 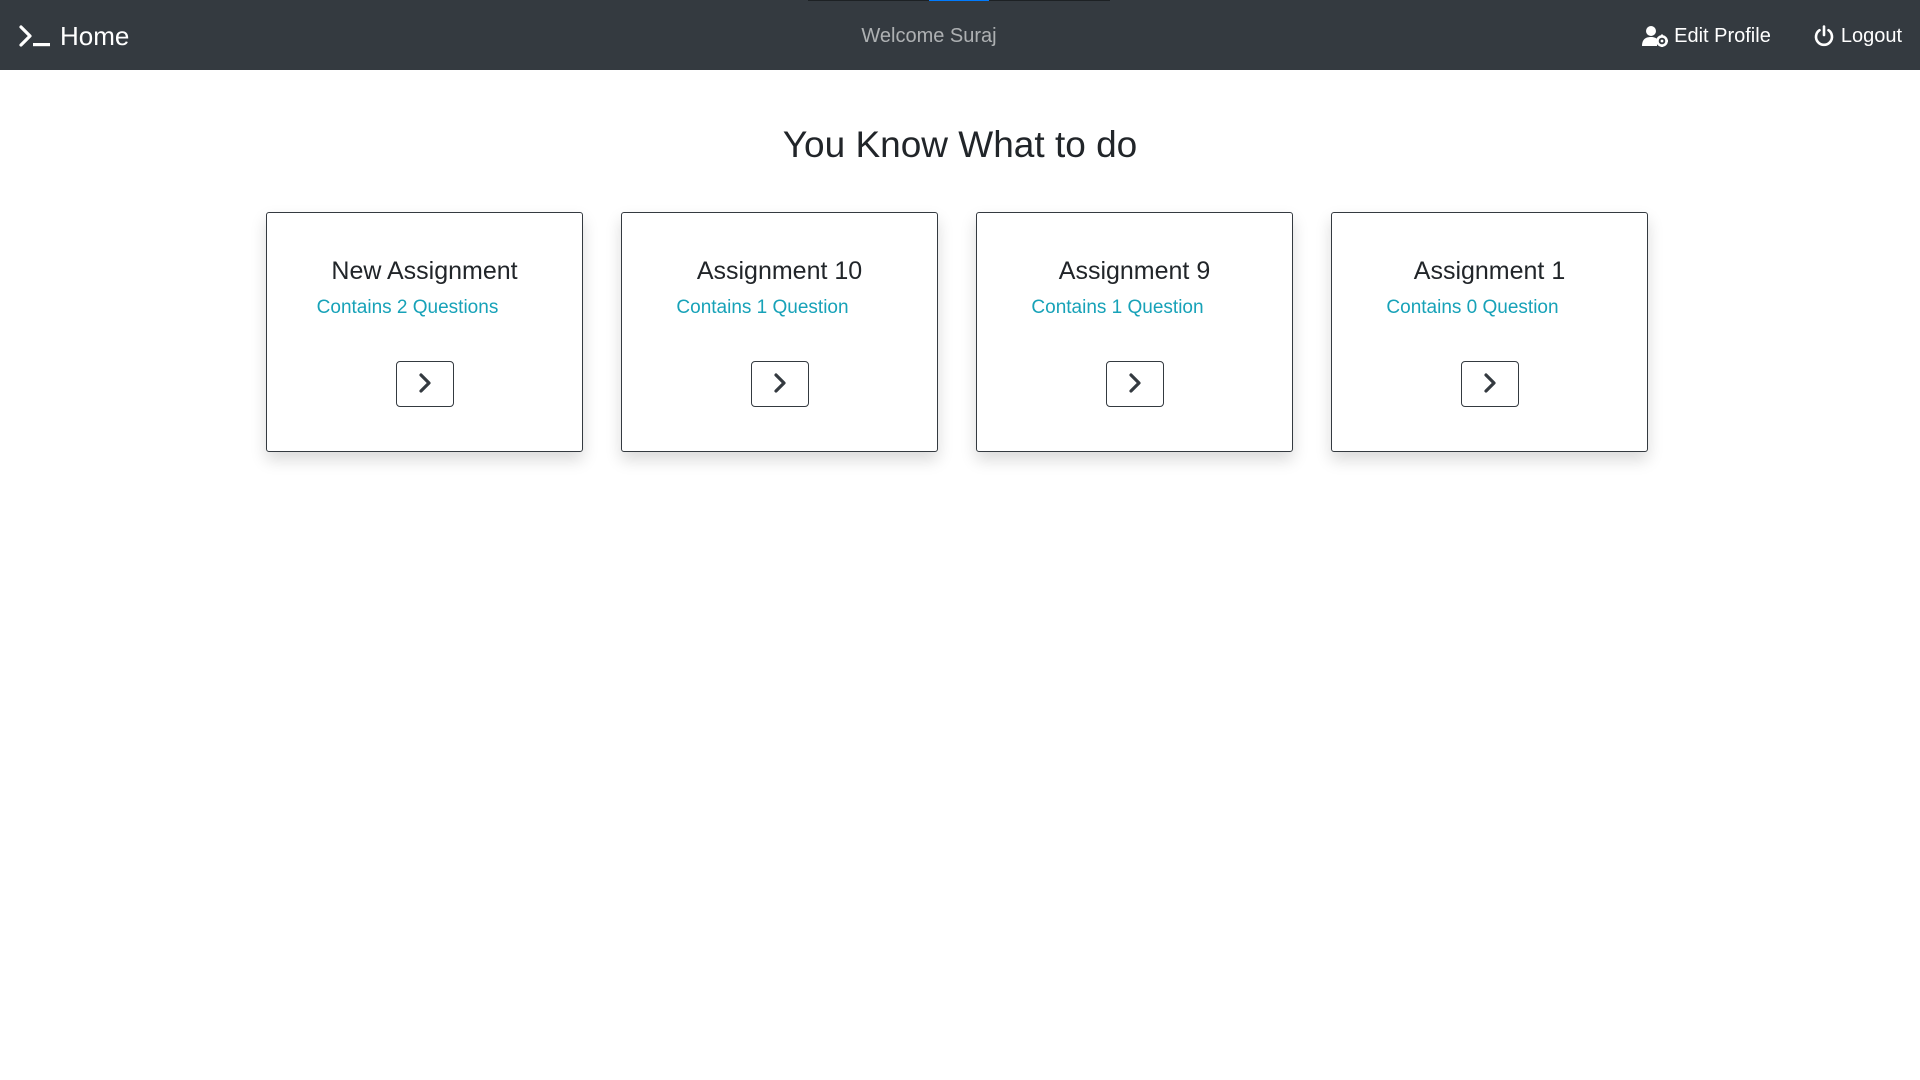 I want to click on assignment-title: Assignment 10, so click(x=779, y=271).